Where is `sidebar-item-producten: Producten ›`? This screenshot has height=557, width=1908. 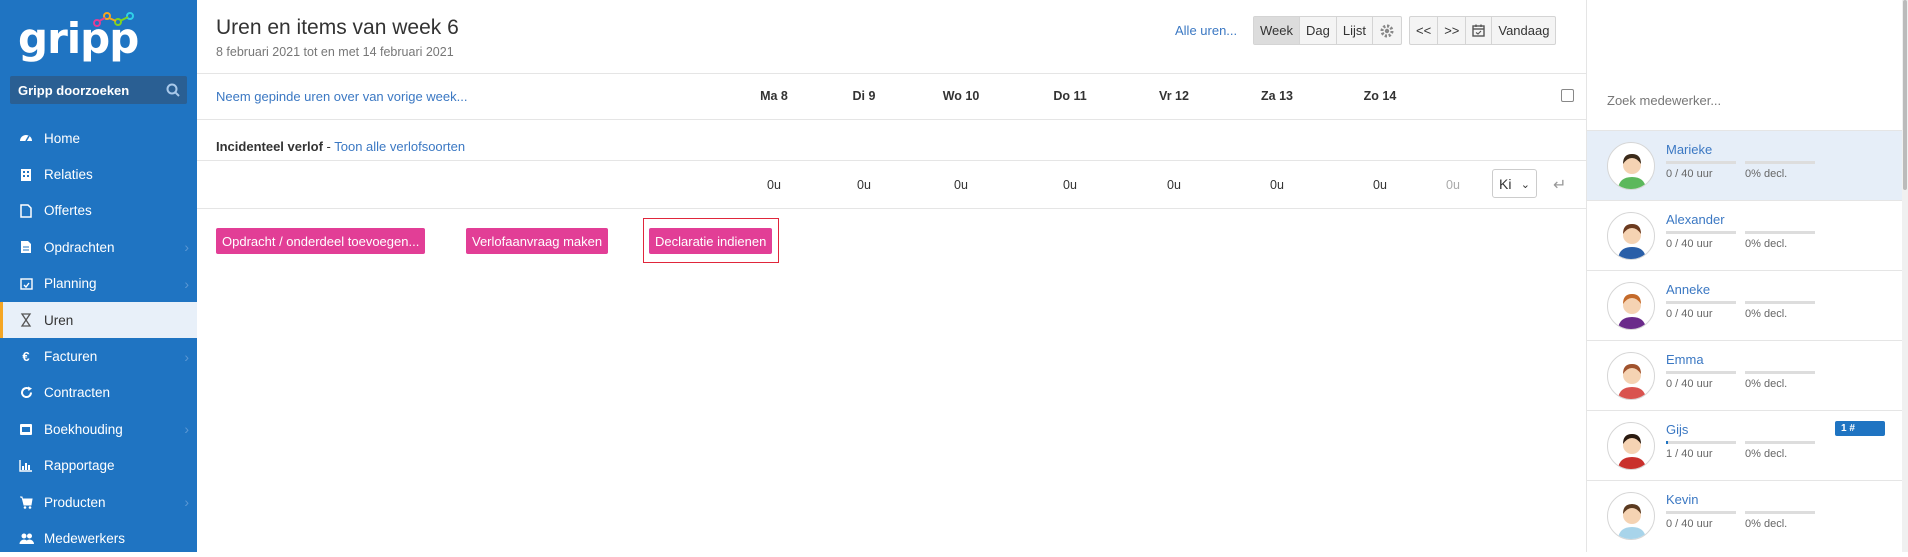 sidebar-item-producten: Producten › is located at coordinates (98, 502).